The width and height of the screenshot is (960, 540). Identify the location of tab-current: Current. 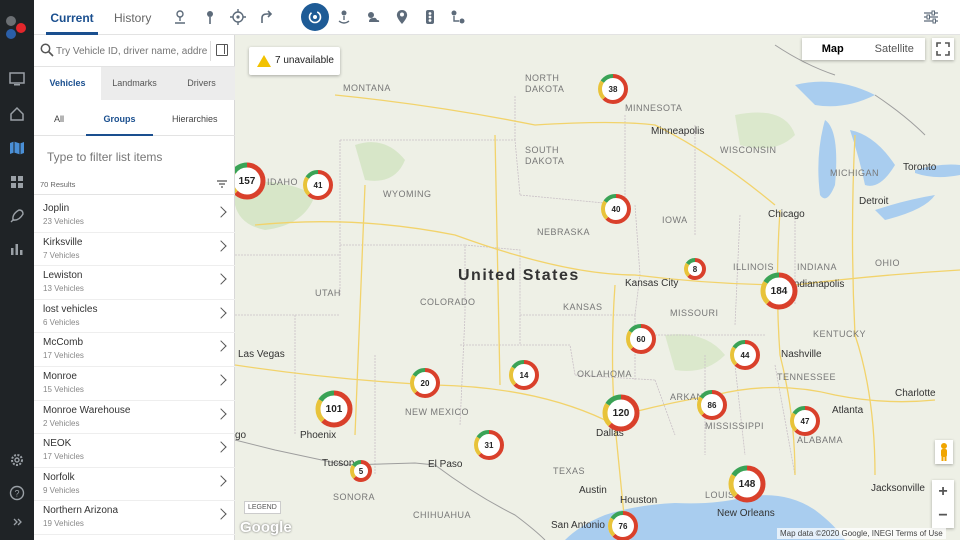
(72, 17).